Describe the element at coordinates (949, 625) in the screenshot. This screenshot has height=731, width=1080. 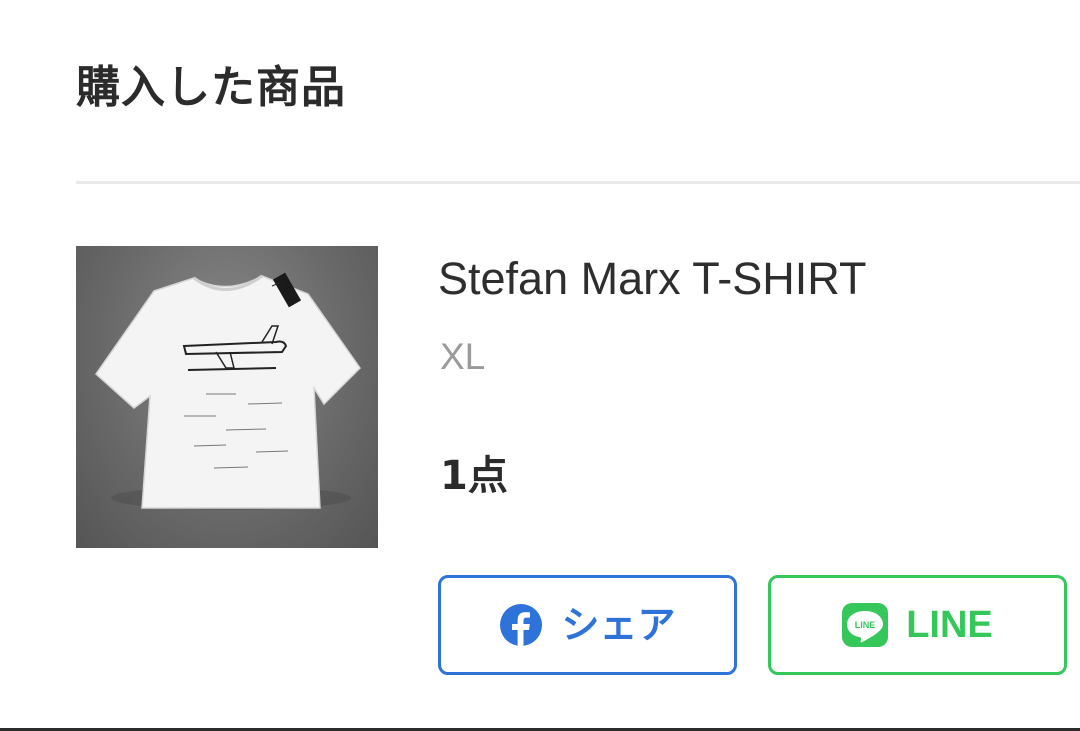
I see `line-share-label: LINE` at that location.